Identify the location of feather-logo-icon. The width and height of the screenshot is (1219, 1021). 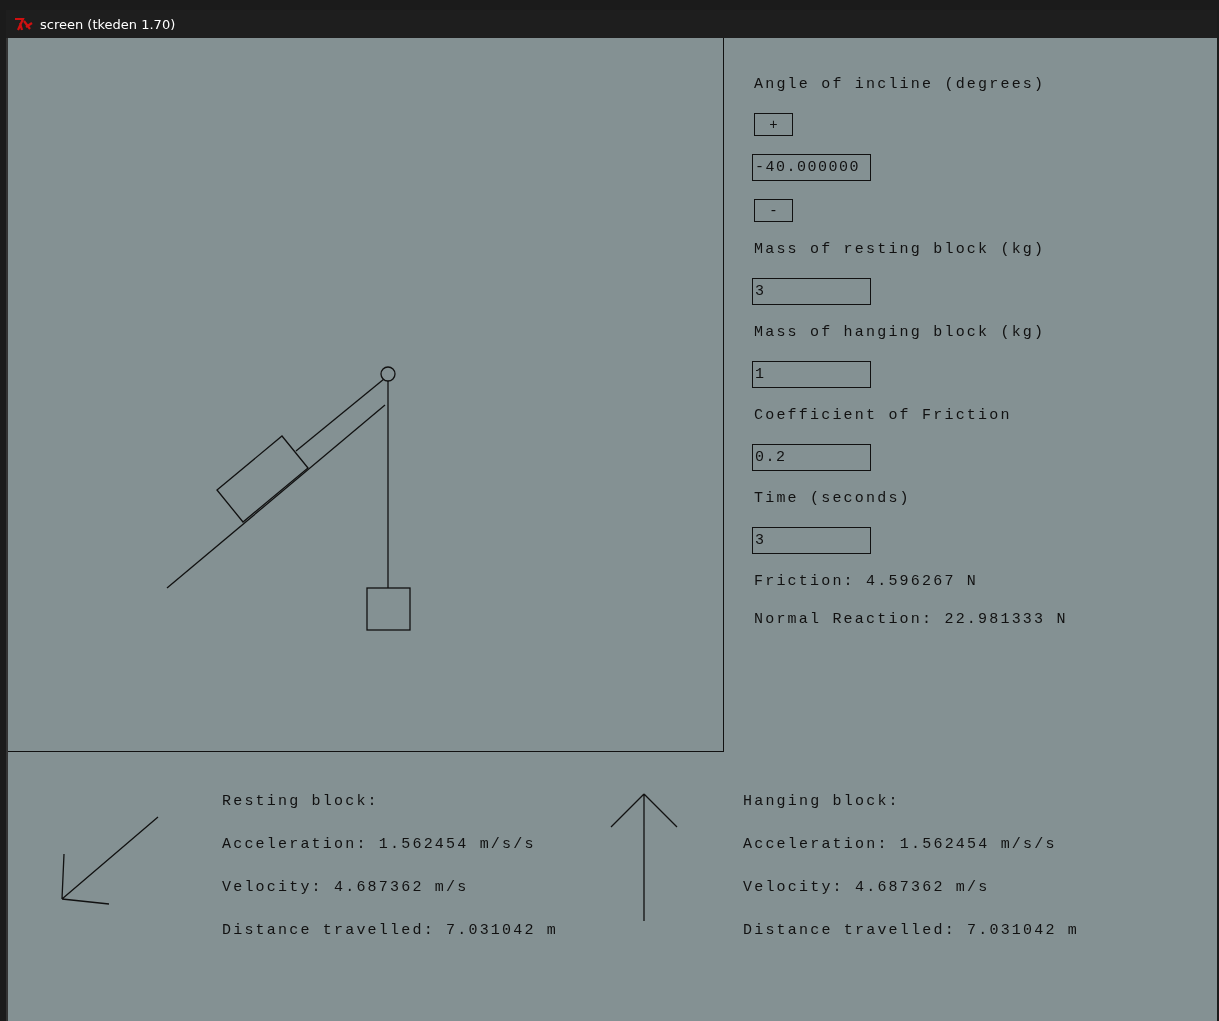
(24, 24).